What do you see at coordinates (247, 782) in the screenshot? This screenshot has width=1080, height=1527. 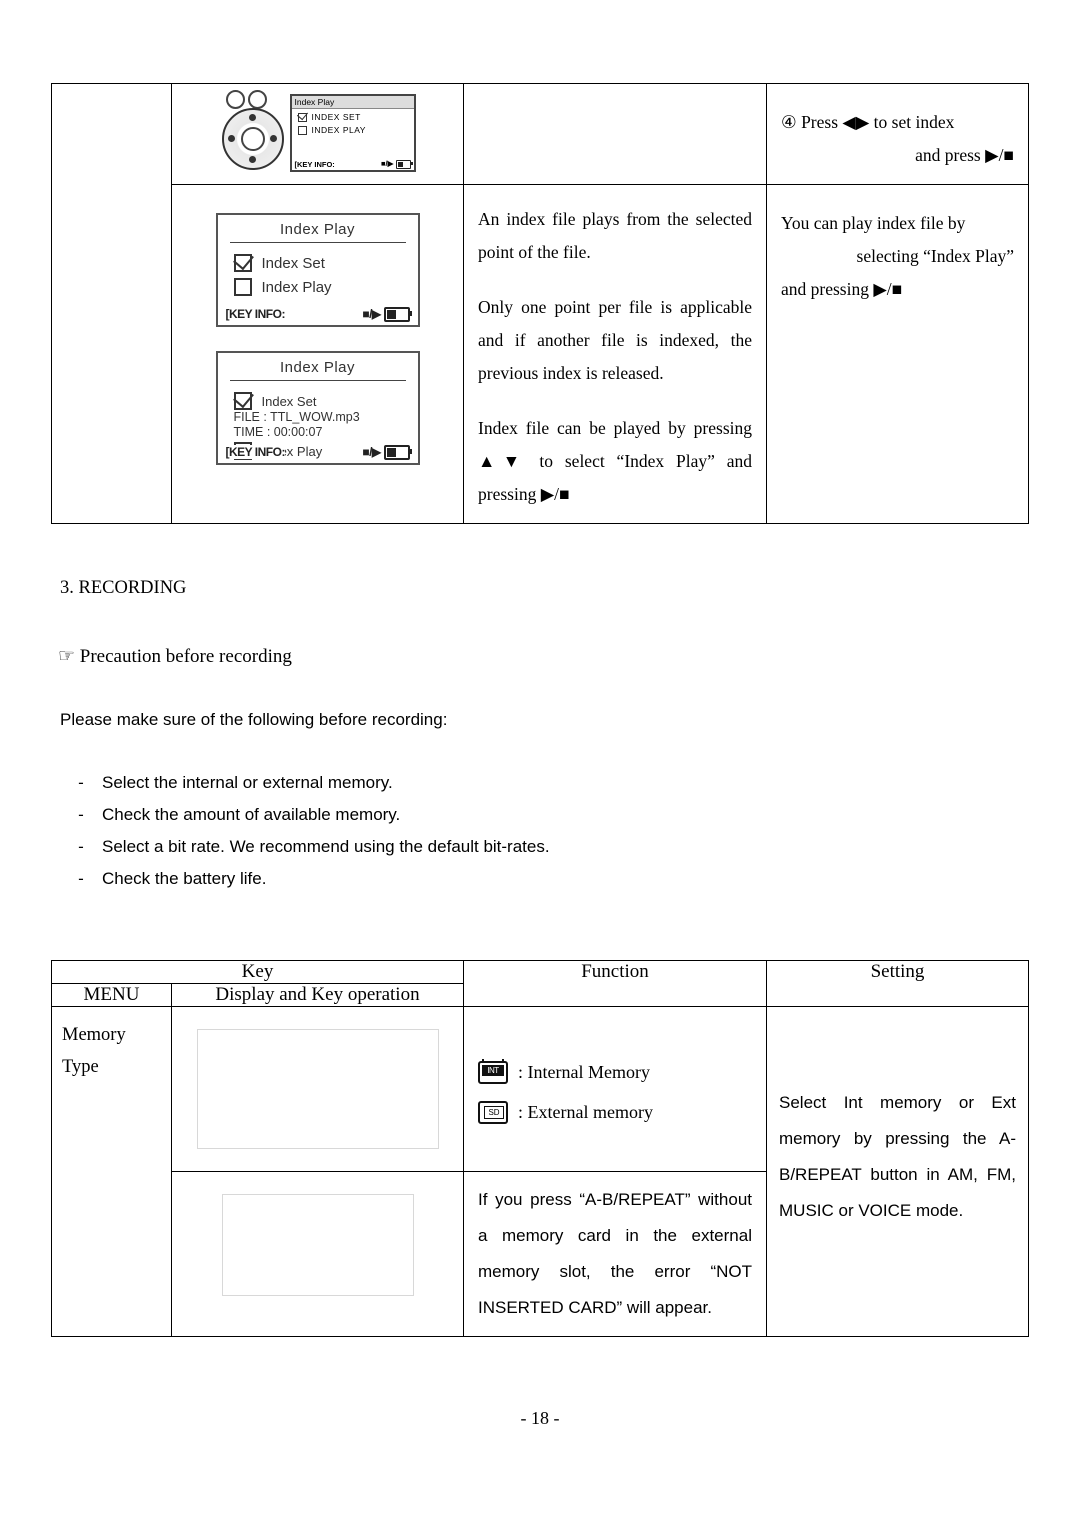 I see `list-item-label: Select the internal or external memory.` at bounding box center [247, 782].